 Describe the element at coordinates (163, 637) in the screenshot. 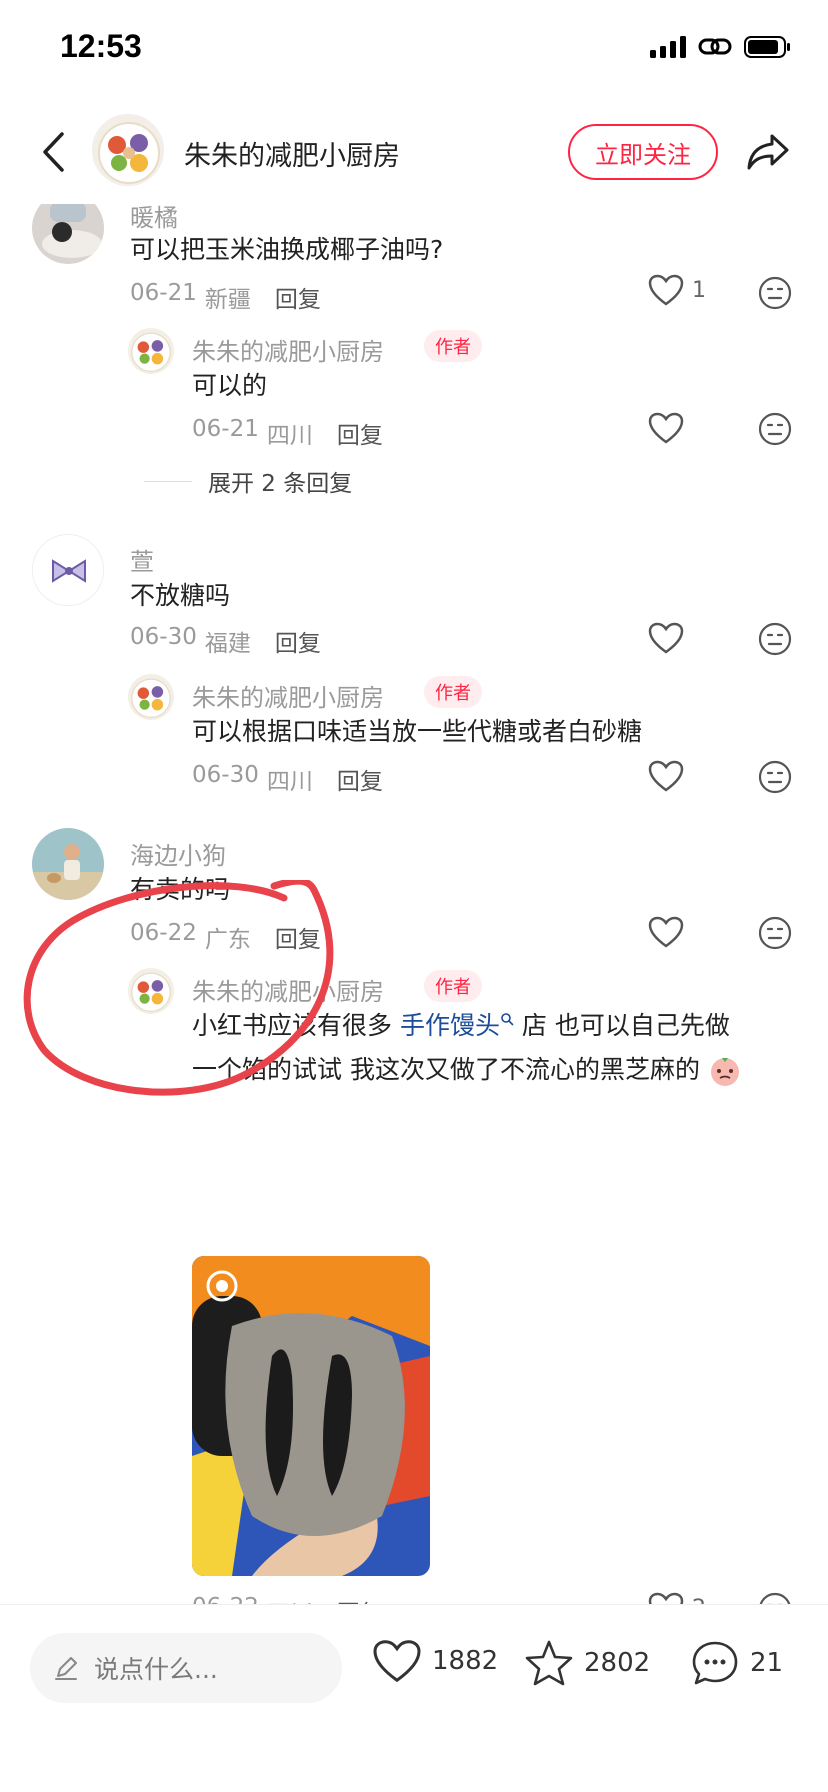

I see `comment-date: 06-30` at that location.